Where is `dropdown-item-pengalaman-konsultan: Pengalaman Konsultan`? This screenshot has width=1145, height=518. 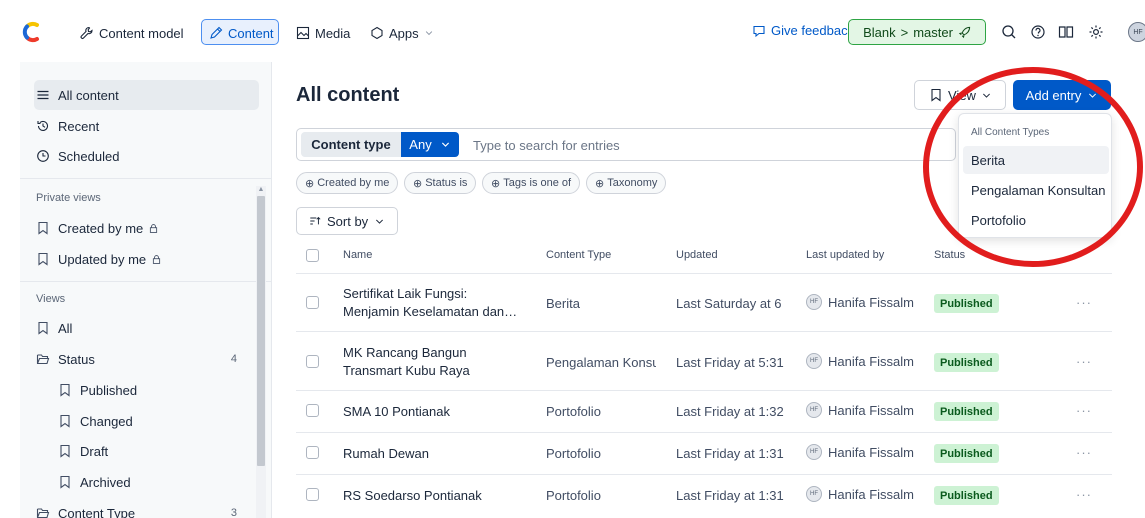 dropdown-item-pengalaman-konsultan: Pengalaman Konsultan is located at coordinates (1036, 190).